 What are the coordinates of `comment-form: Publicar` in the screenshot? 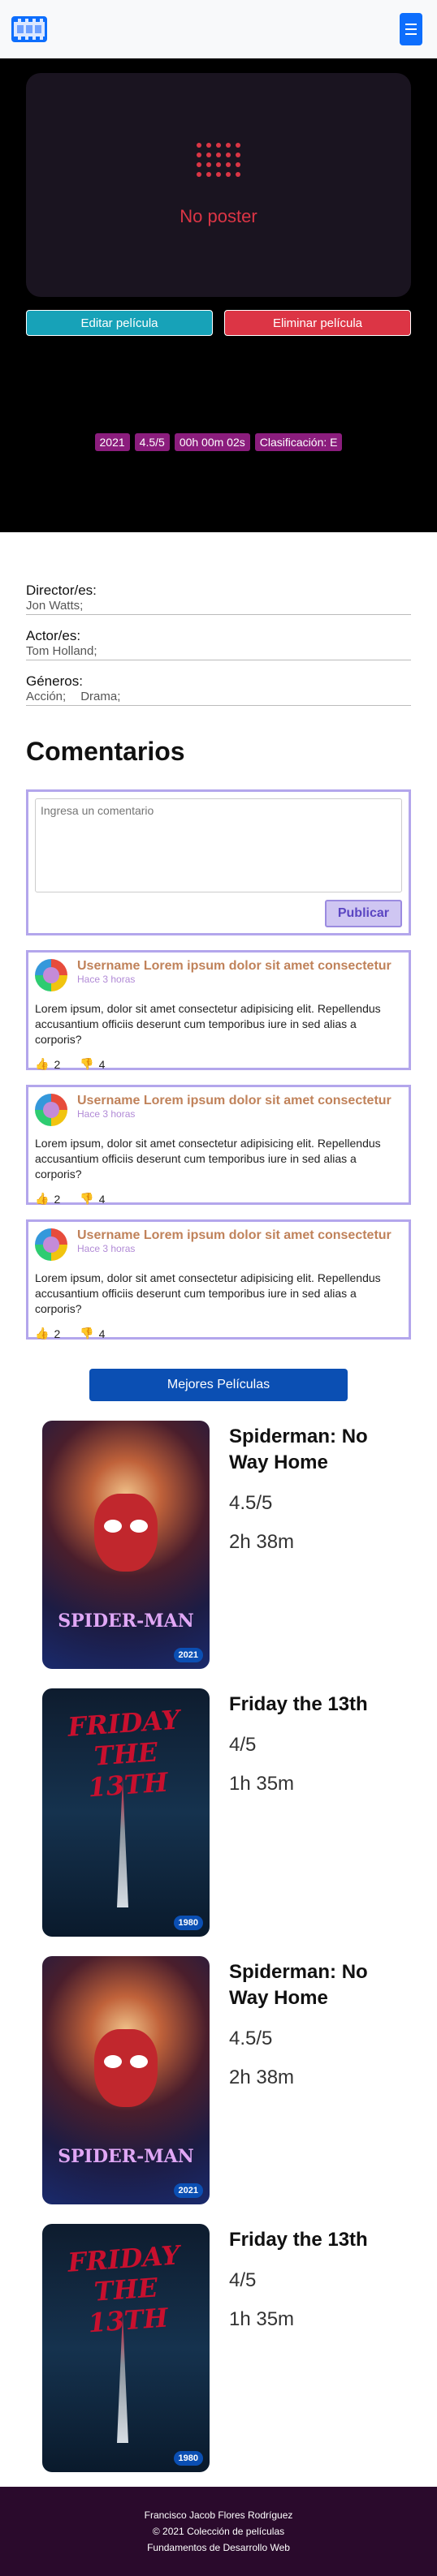 It's located at (218, 862).